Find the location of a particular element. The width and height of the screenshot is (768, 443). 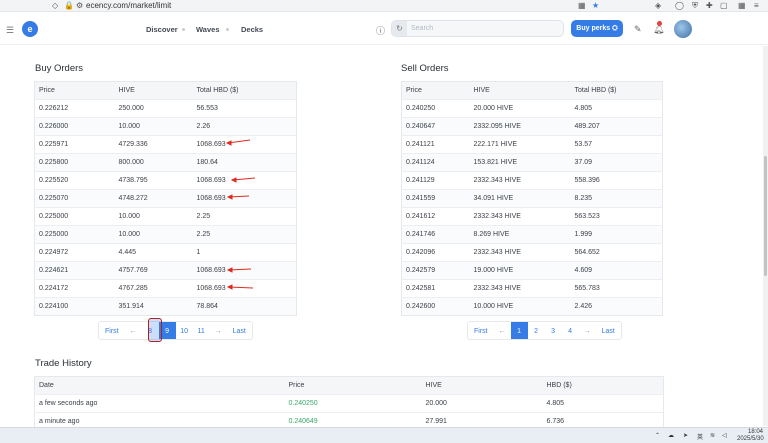

table-row: 0.226212 250.000 56.553 is located at coordinates (165, 108).